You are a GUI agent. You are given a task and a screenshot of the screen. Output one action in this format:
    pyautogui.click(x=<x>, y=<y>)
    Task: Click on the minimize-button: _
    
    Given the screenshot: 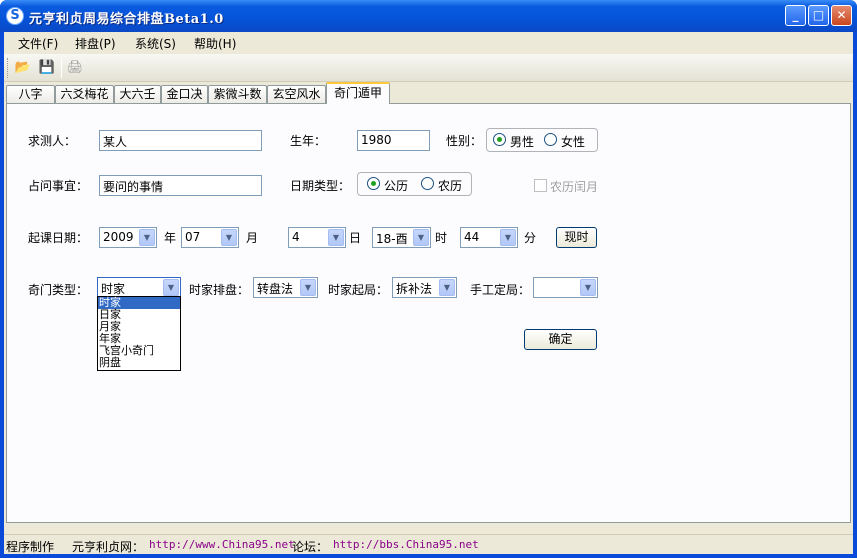 What is the action you would take?
    pyautogui.click(x=795, y=15)
    